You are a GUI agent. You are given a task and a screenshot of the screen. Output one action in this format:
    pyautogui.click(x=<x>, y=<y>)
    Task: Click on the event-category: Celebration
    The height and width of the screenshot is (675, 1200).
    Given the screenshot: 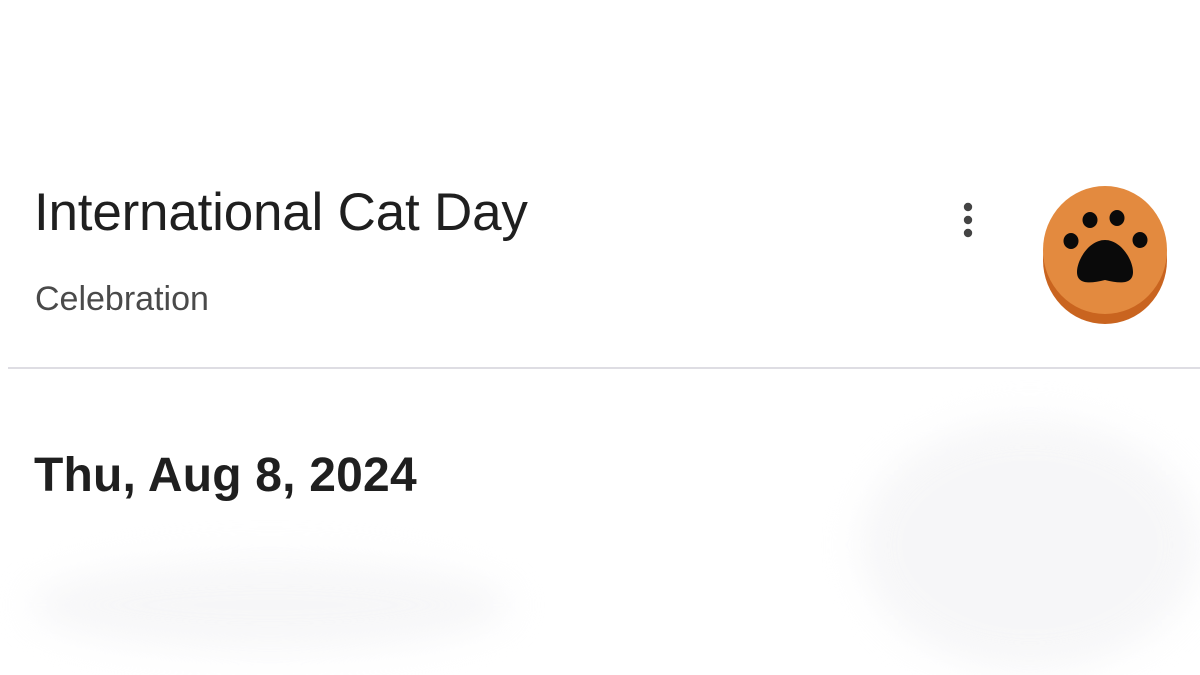 What is the action you would take?
    pyautogui.click(x=122, y=299)
    